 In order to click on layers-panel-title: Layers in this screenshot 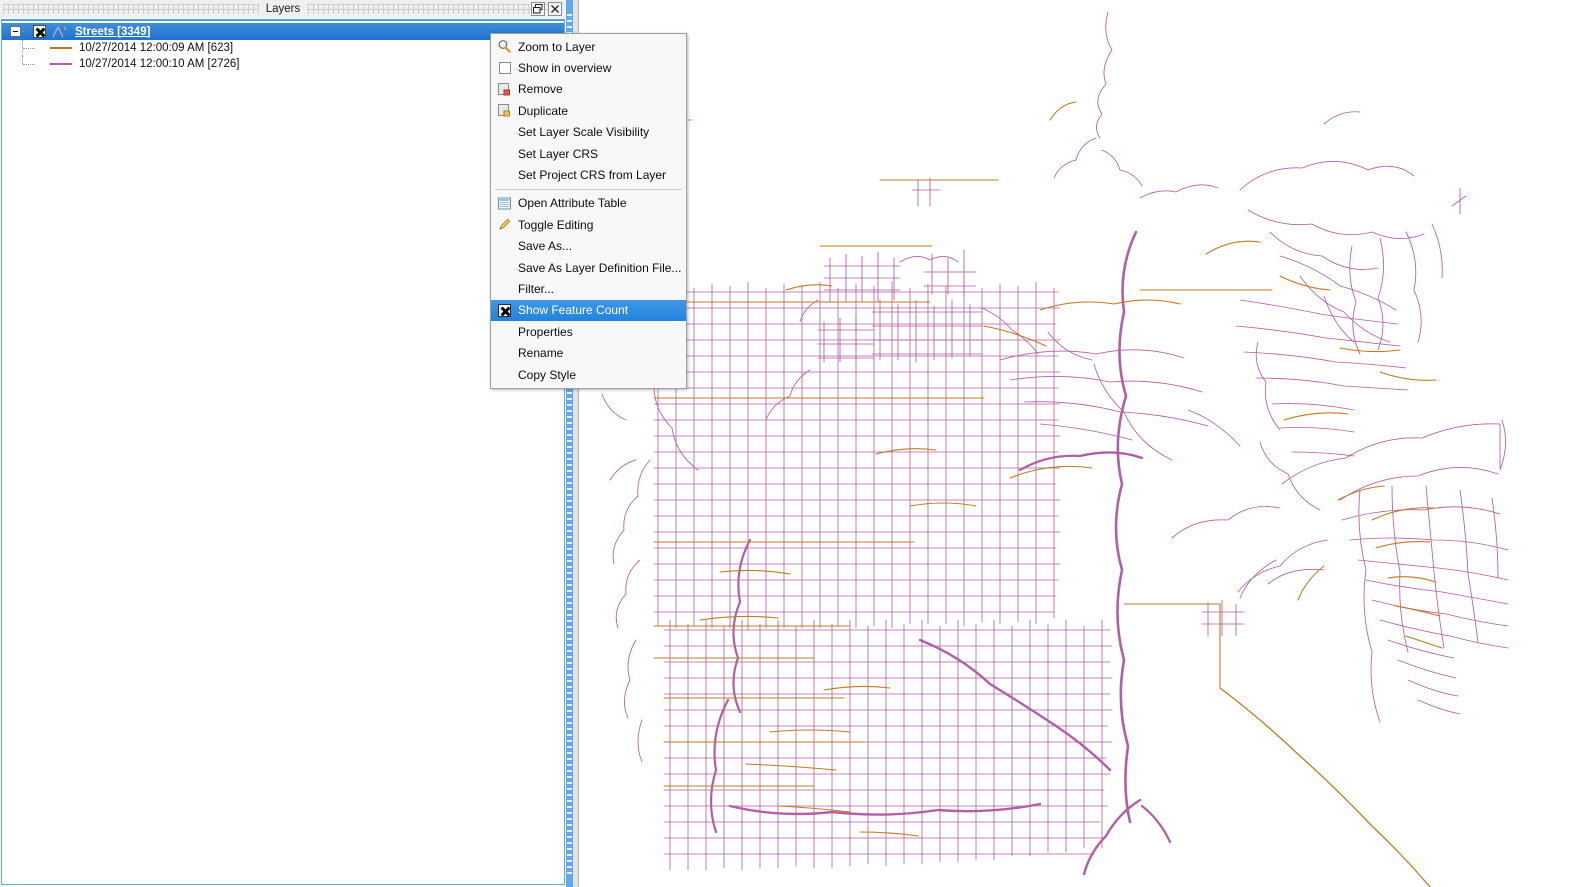, I will do `click(283, 9)`.